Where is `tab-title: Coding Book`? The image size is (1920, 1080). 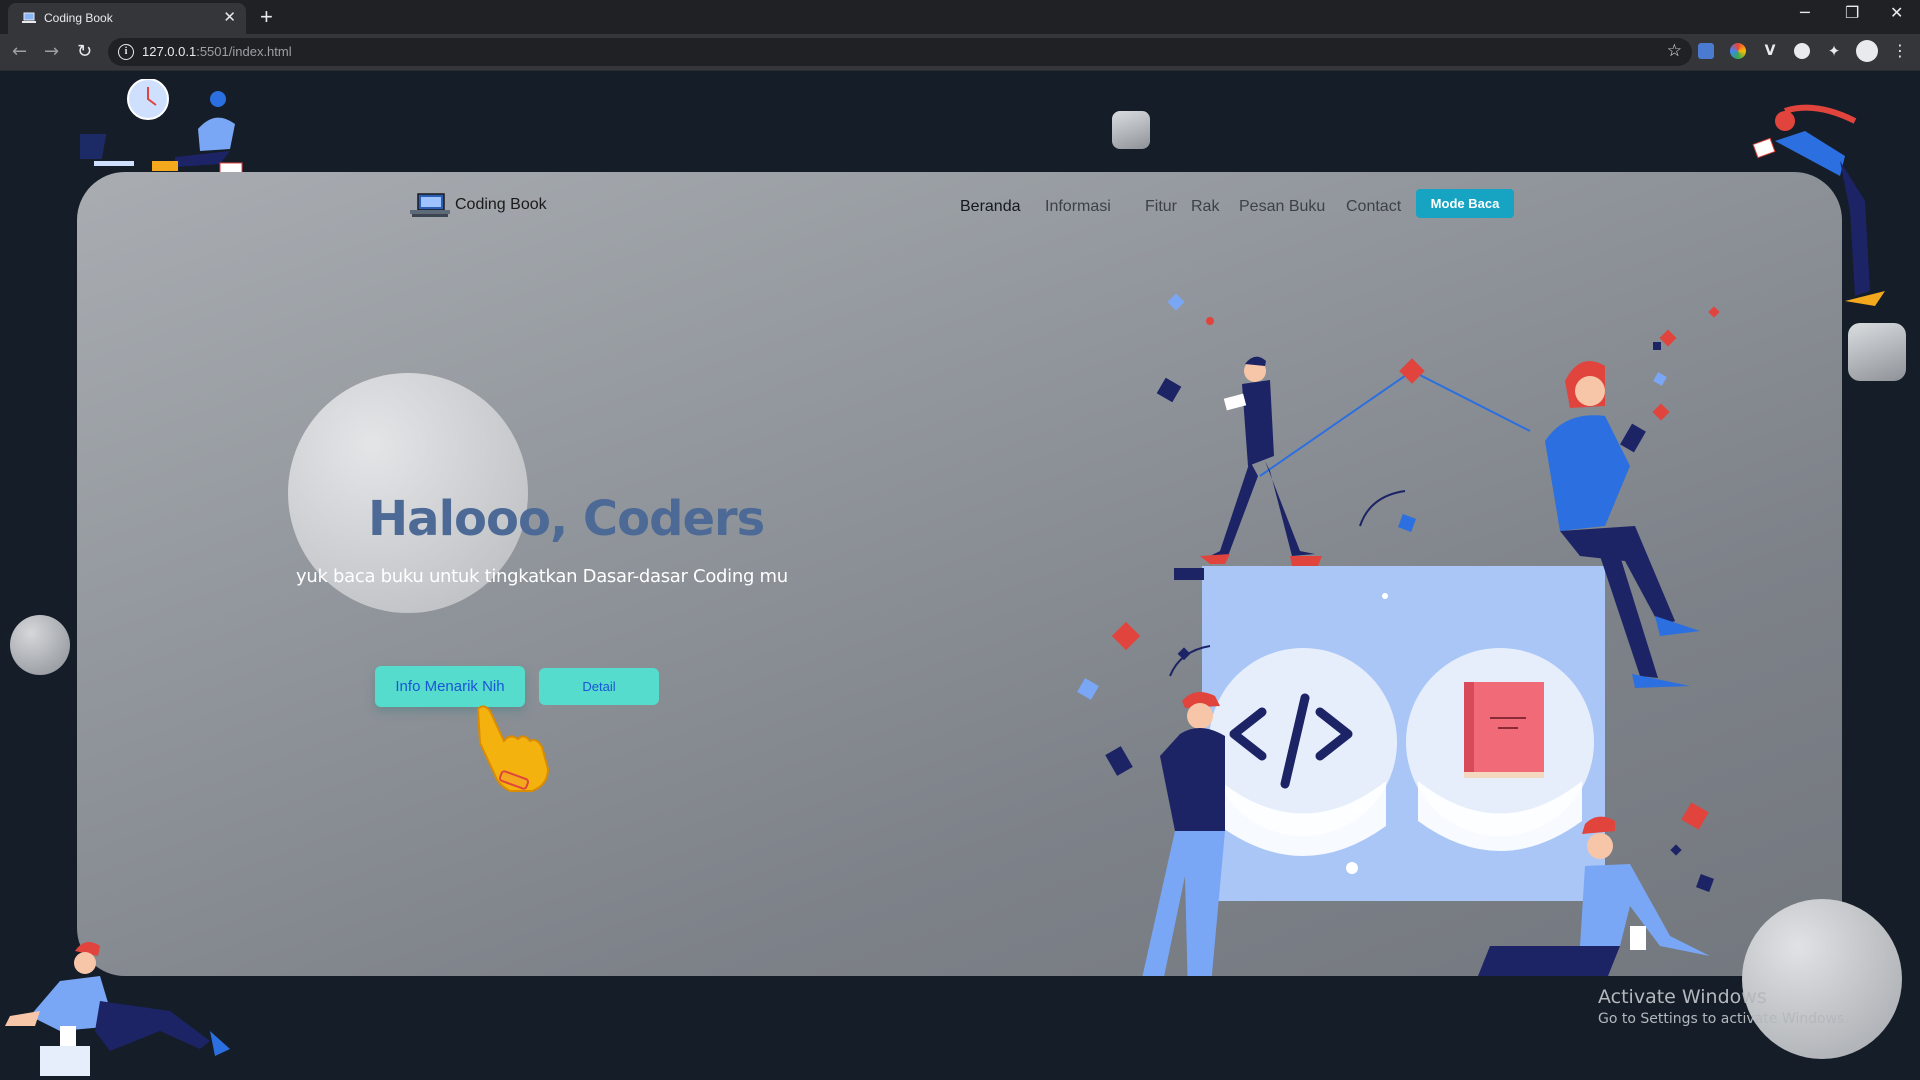
tab-title: Coding Book is located at coordinates (78, 18).